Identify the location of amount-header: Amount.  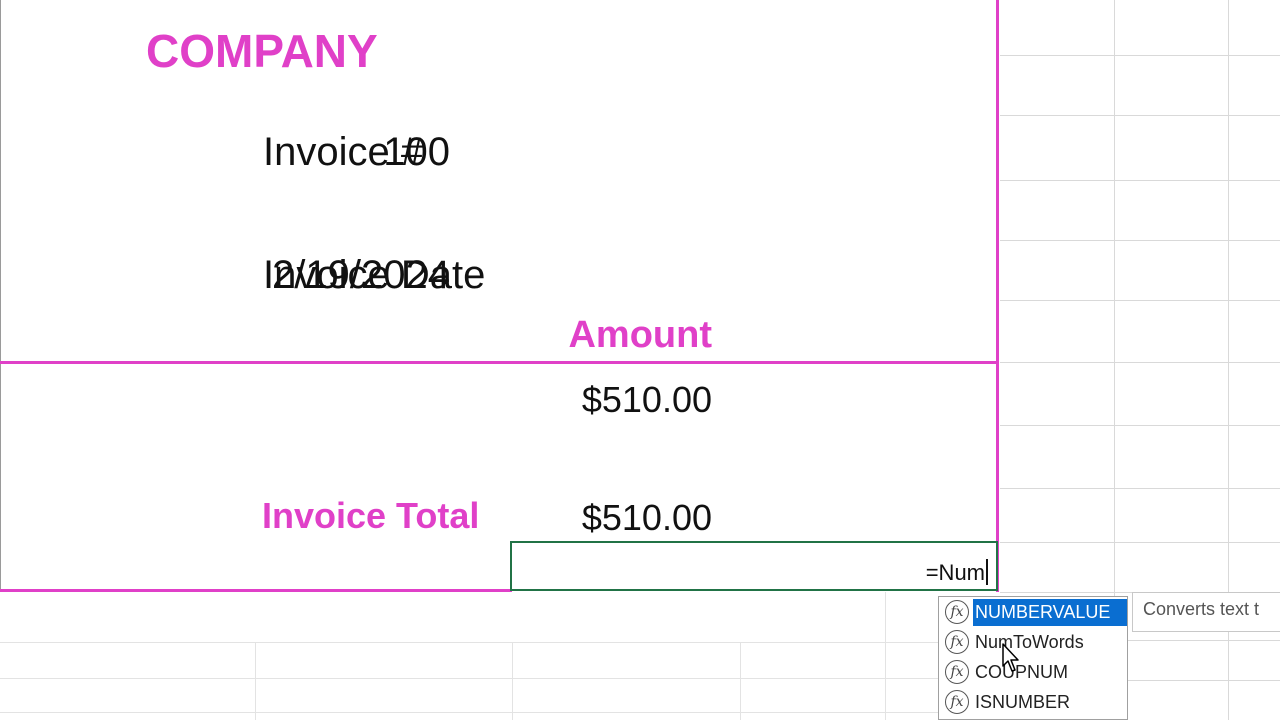
(640, 335).